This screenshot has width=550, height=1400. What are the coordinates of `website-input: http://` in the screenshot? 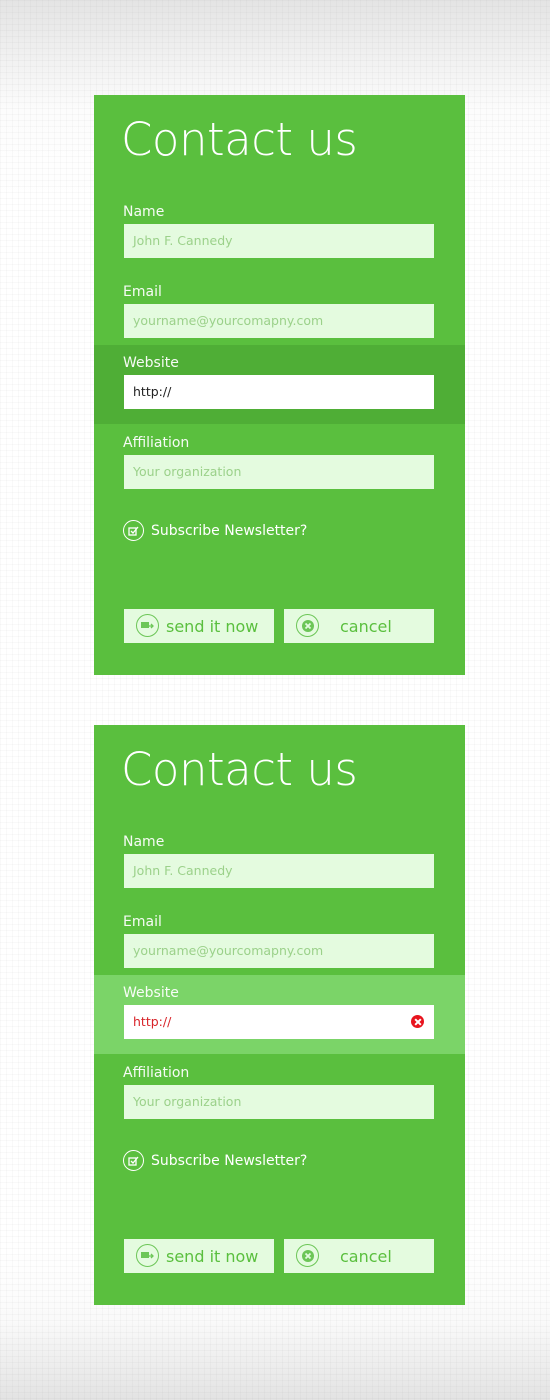 It's located at (279, 392).